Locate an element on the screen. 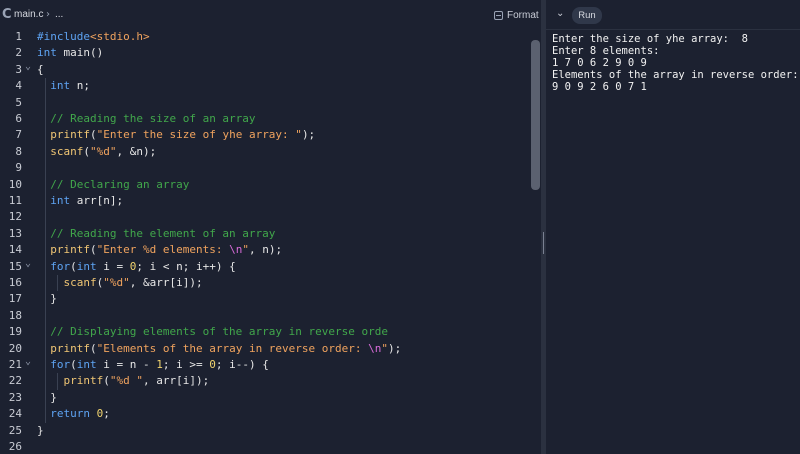  code-line: 11 int arr[n]; is located at coordinates (265, 201).